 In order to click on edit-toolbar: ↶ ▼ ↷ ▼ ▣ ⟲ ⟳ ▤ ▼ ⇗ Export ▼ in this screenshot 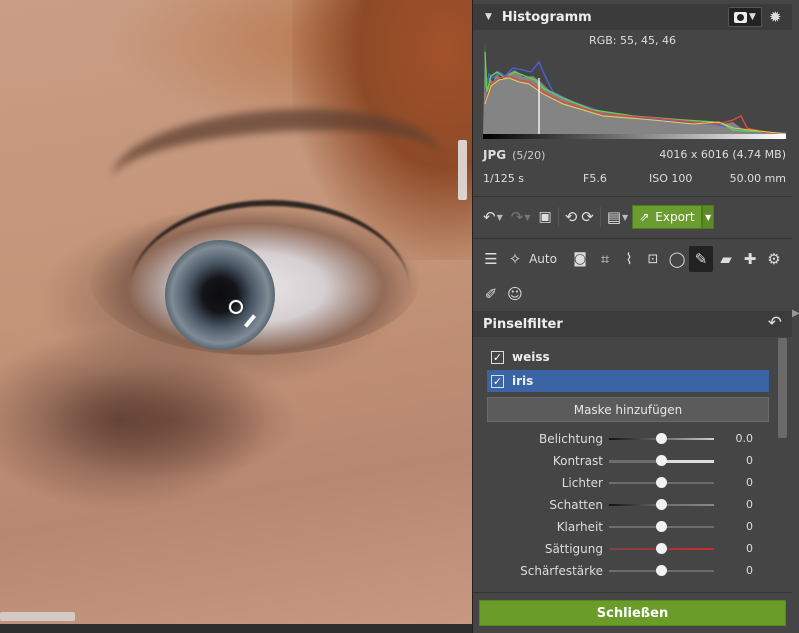, I will do `click(632, 217)`.